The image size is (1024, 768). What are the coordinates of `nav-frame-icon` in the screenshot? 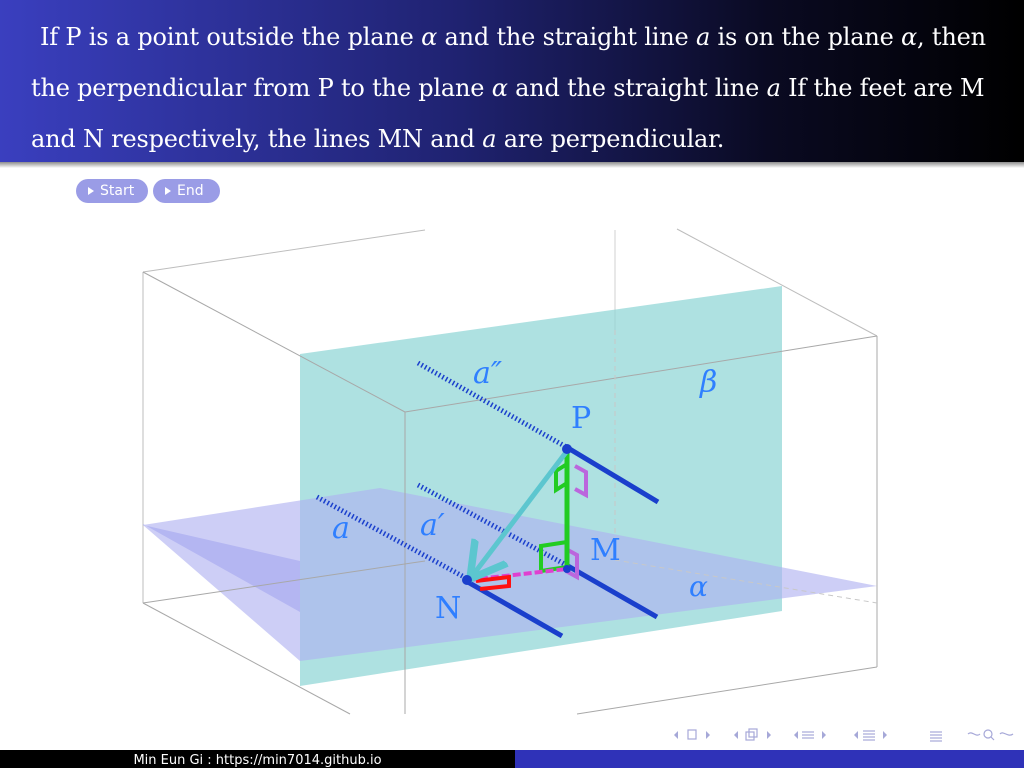 It's located at (752, 734).